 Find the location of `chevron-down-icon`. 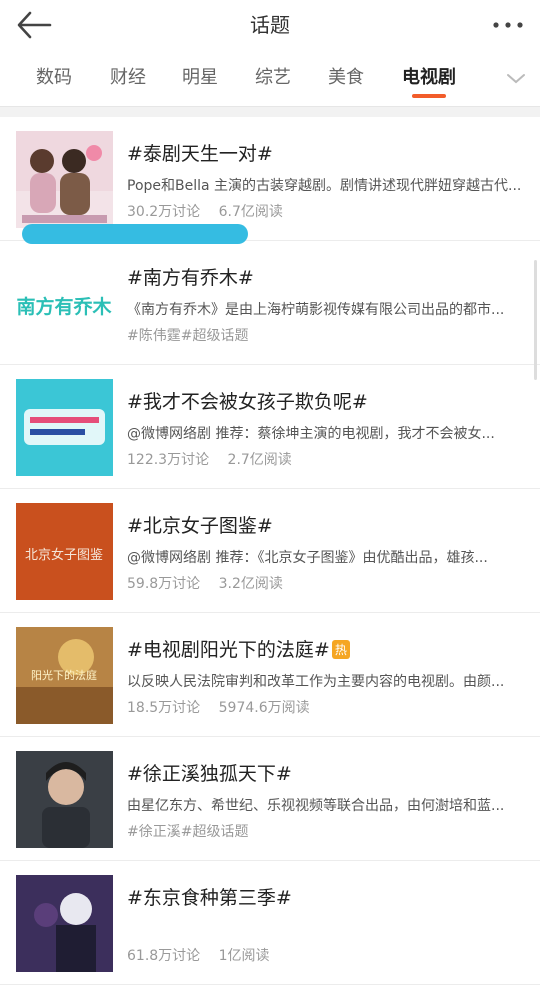

chevron-down-icon is located at coordinates (516, 79).